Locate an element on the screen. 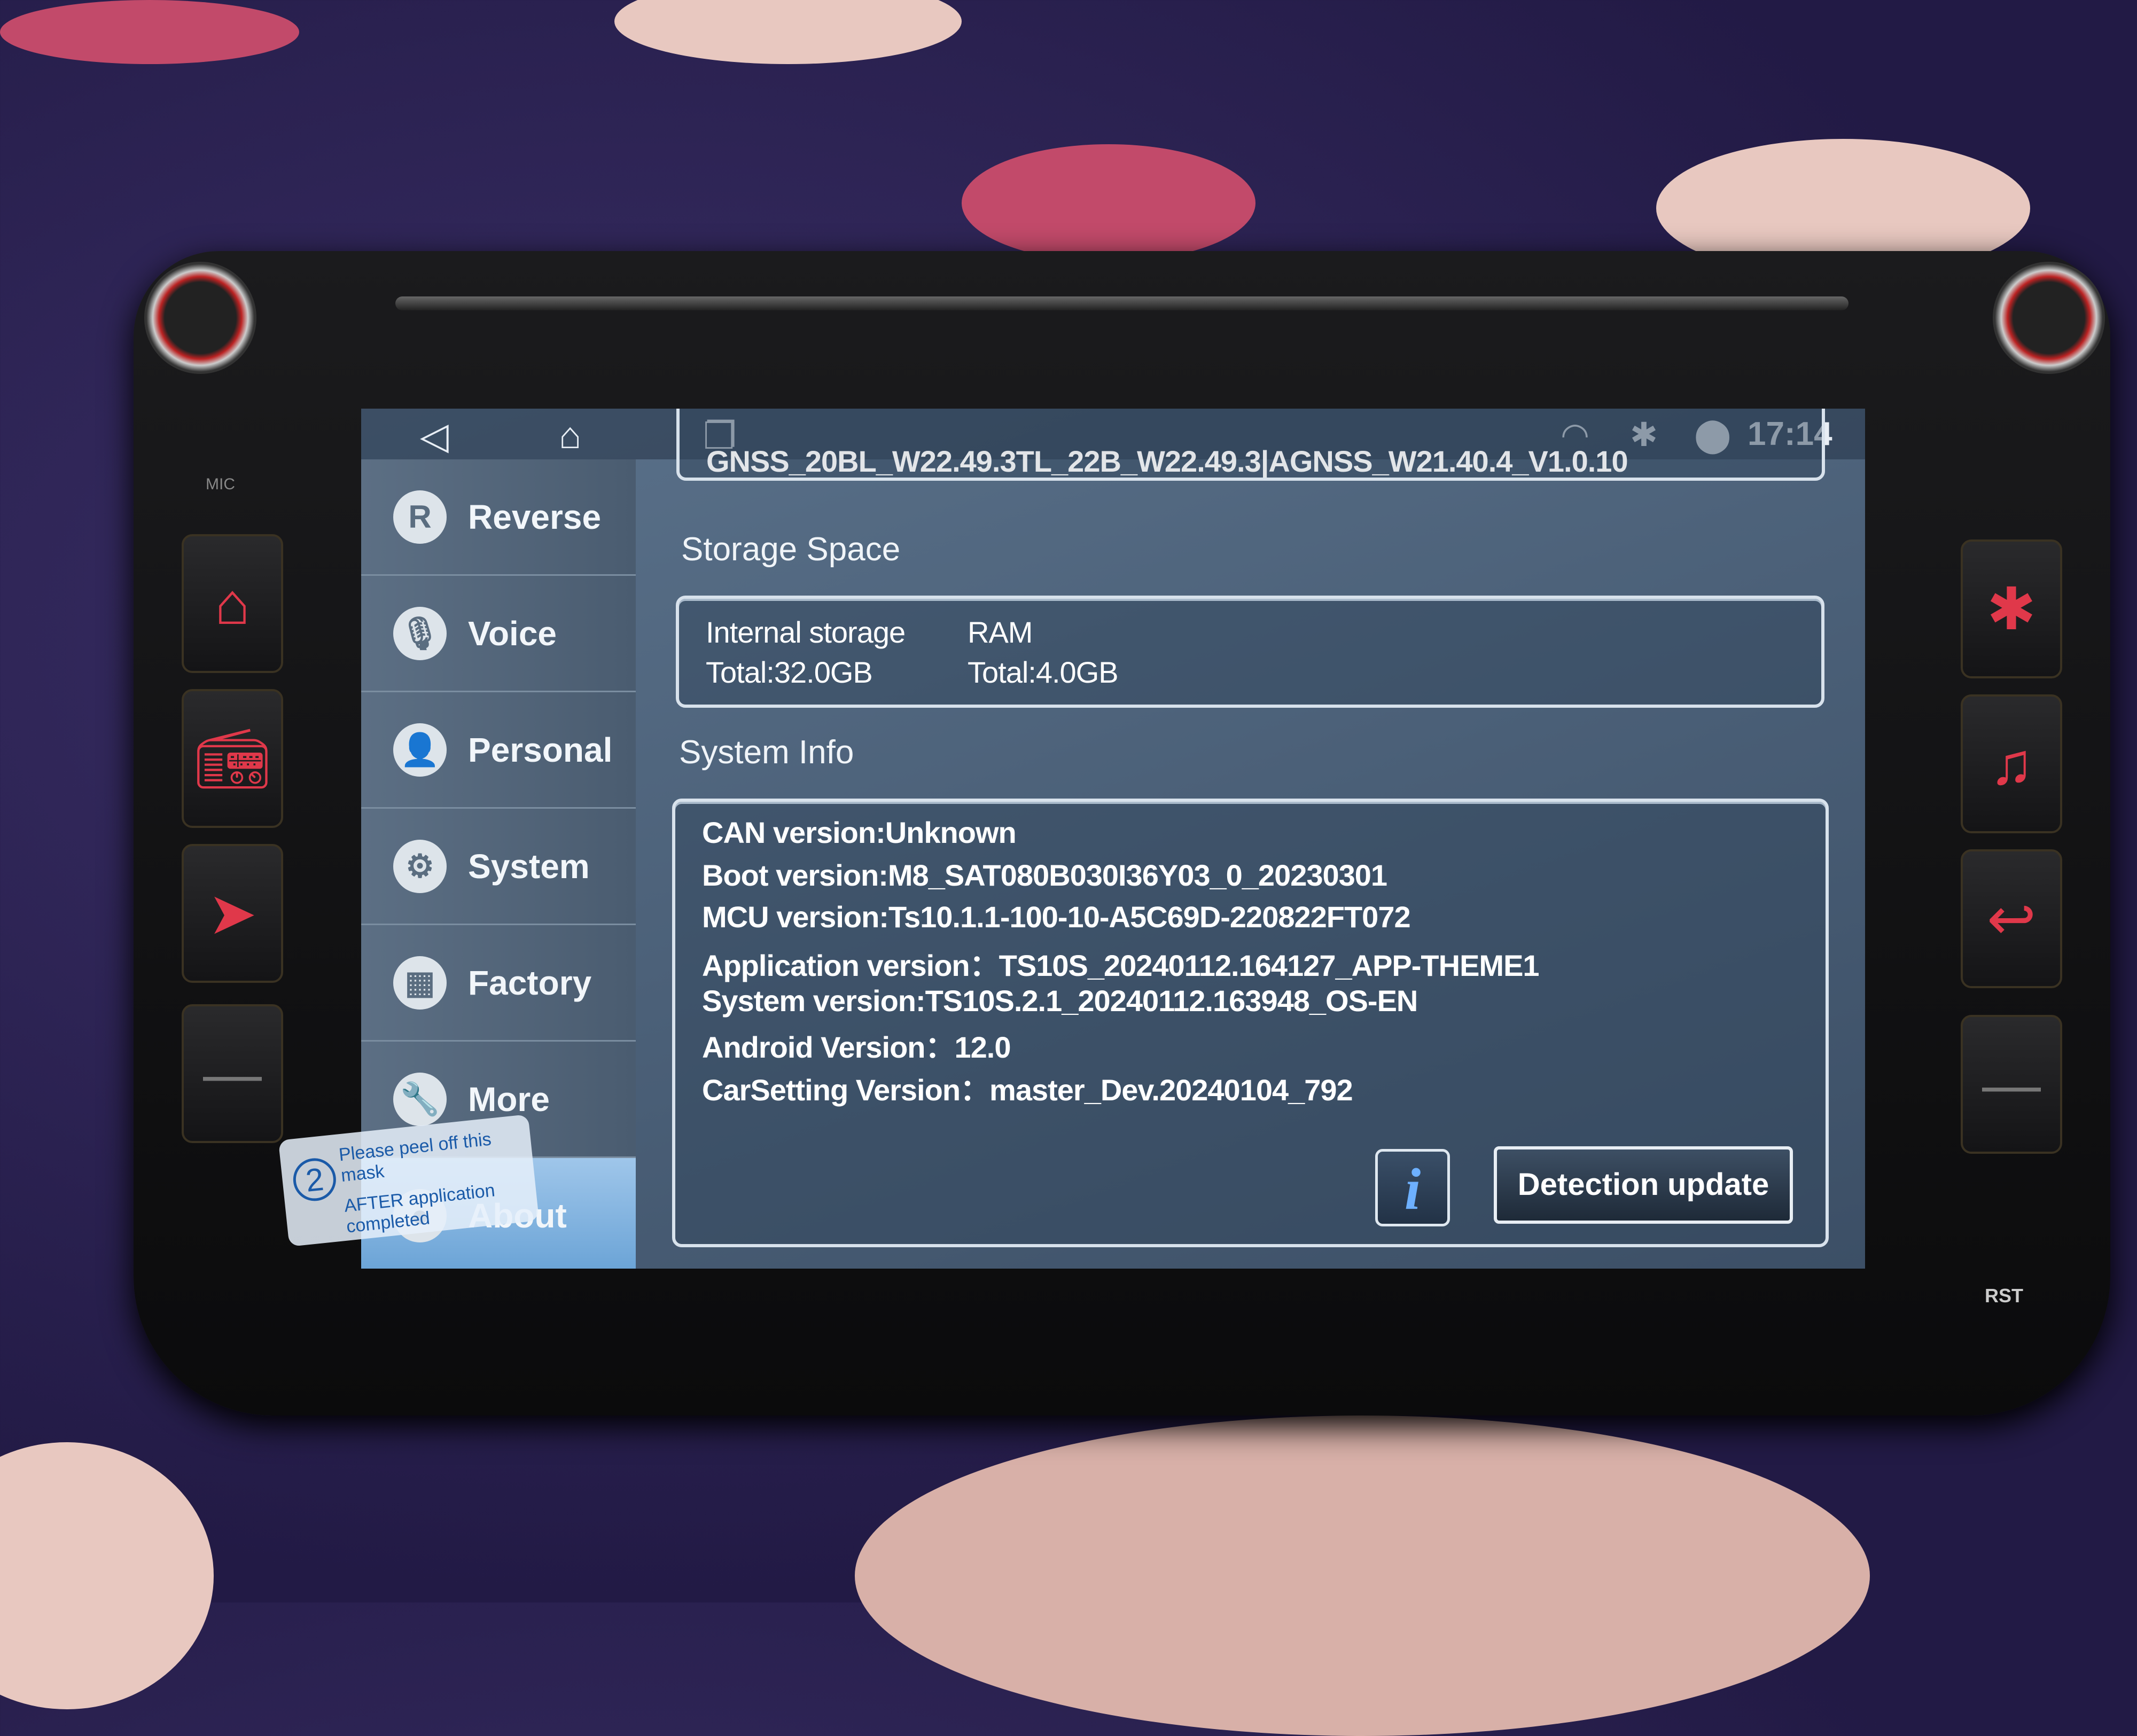 The image size is (2137, 1736). person-icon: 👤 is located at coordinates (420, 750).